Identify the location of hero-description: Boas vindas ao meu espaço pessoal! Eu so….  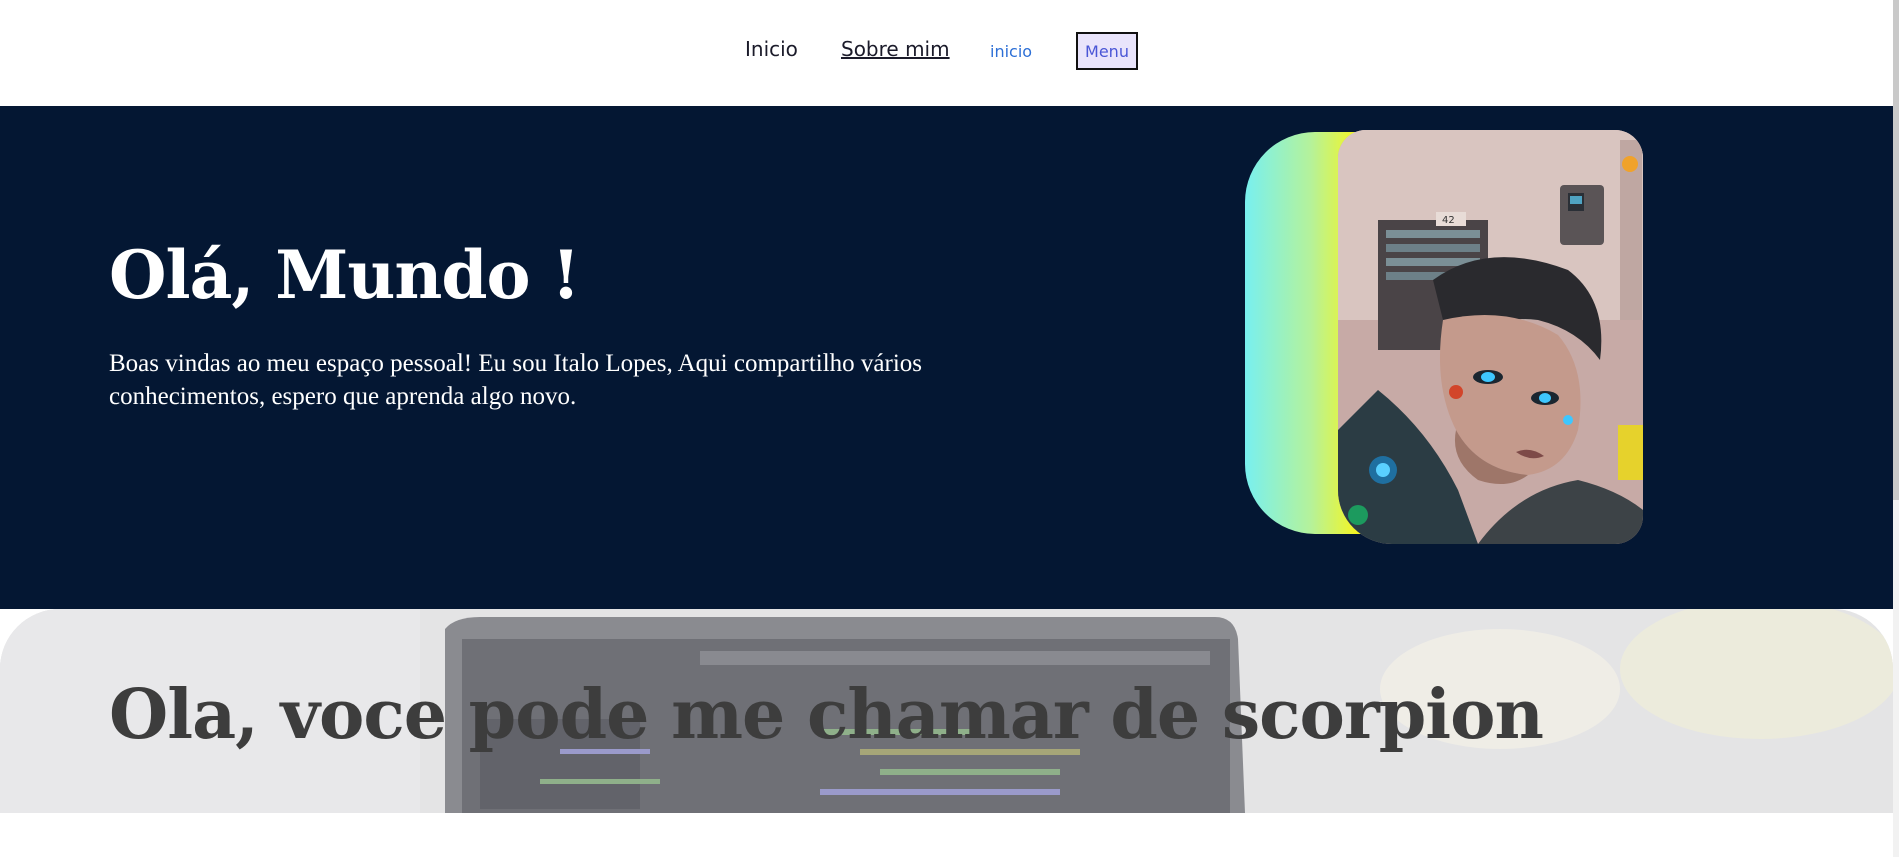
(516, 380).